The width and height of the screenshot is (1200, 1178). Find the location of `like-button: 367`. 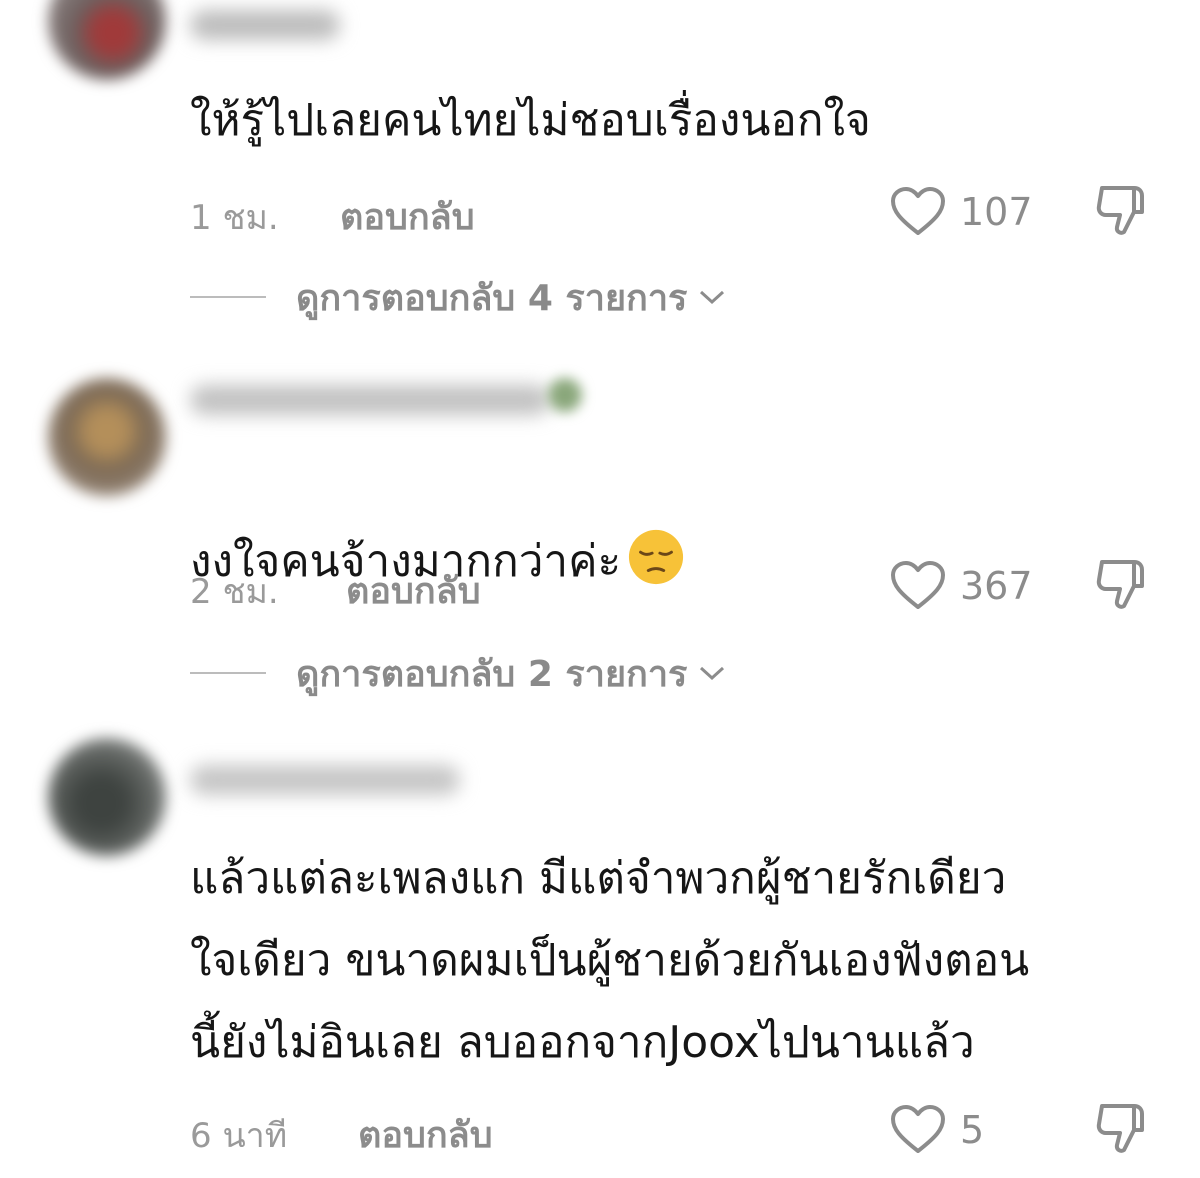

like-button: 367 is located at coordinates (961, 586).